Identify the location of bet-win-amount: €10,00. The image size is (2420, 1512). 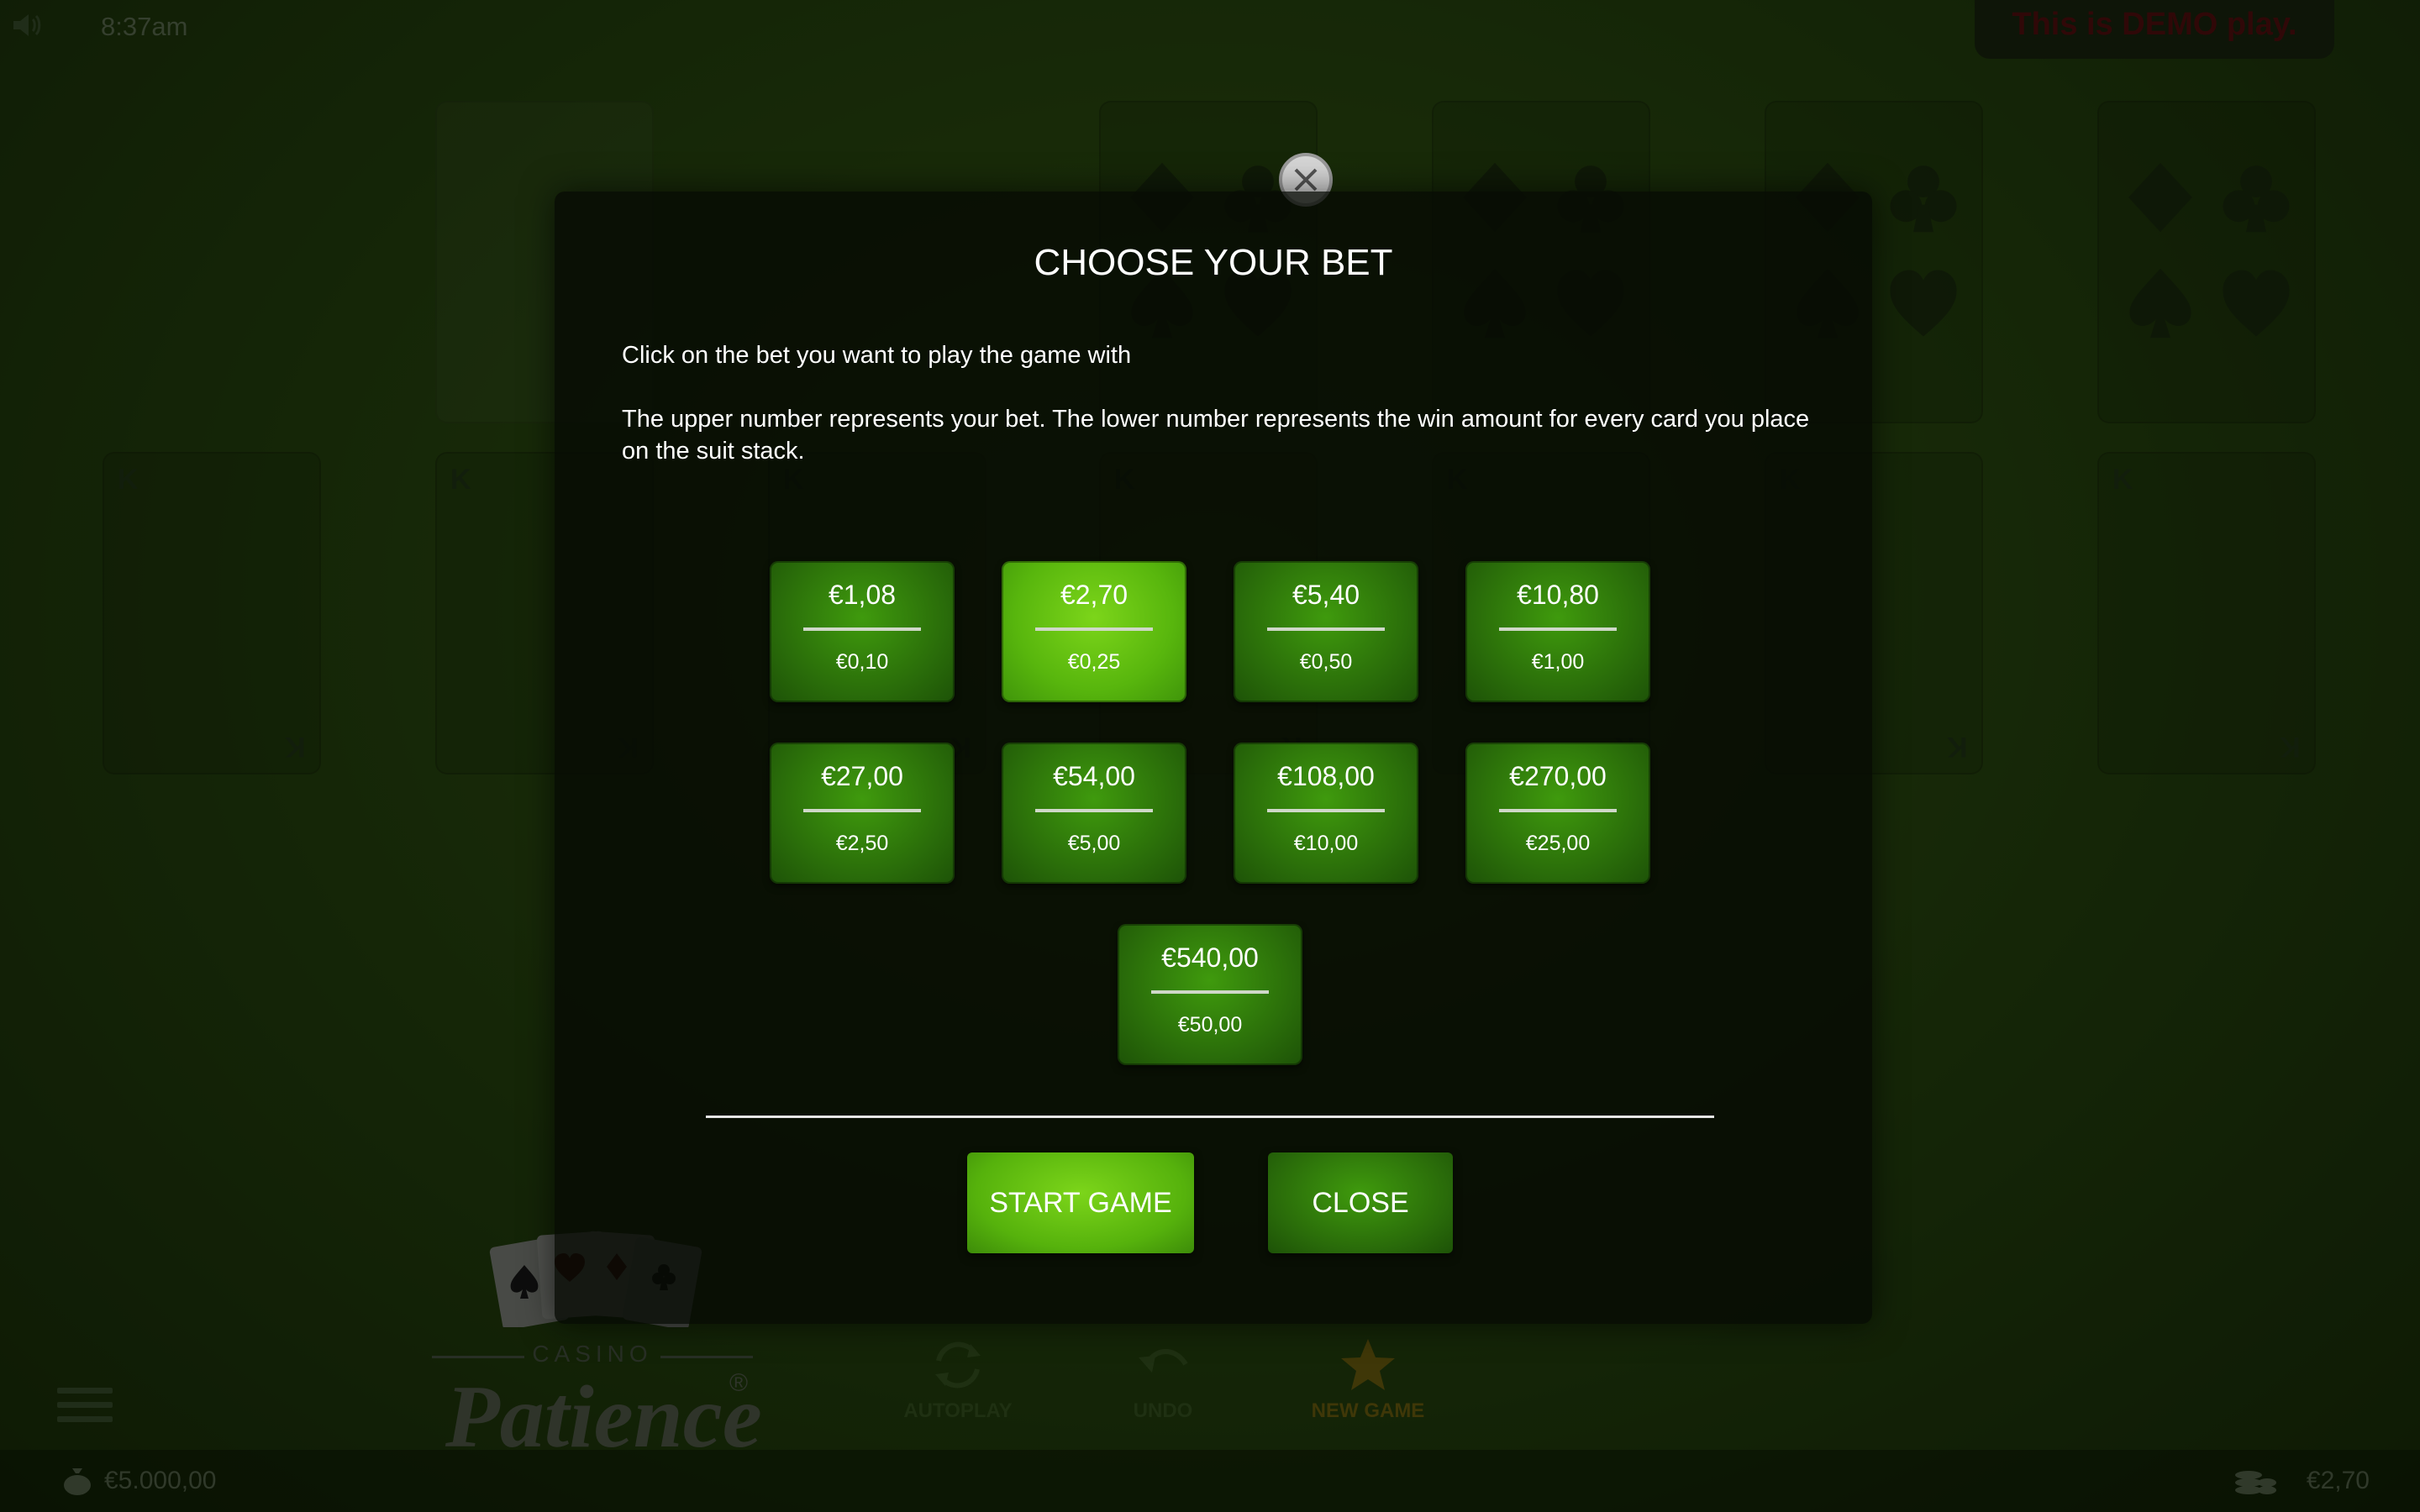
(1326, 843).